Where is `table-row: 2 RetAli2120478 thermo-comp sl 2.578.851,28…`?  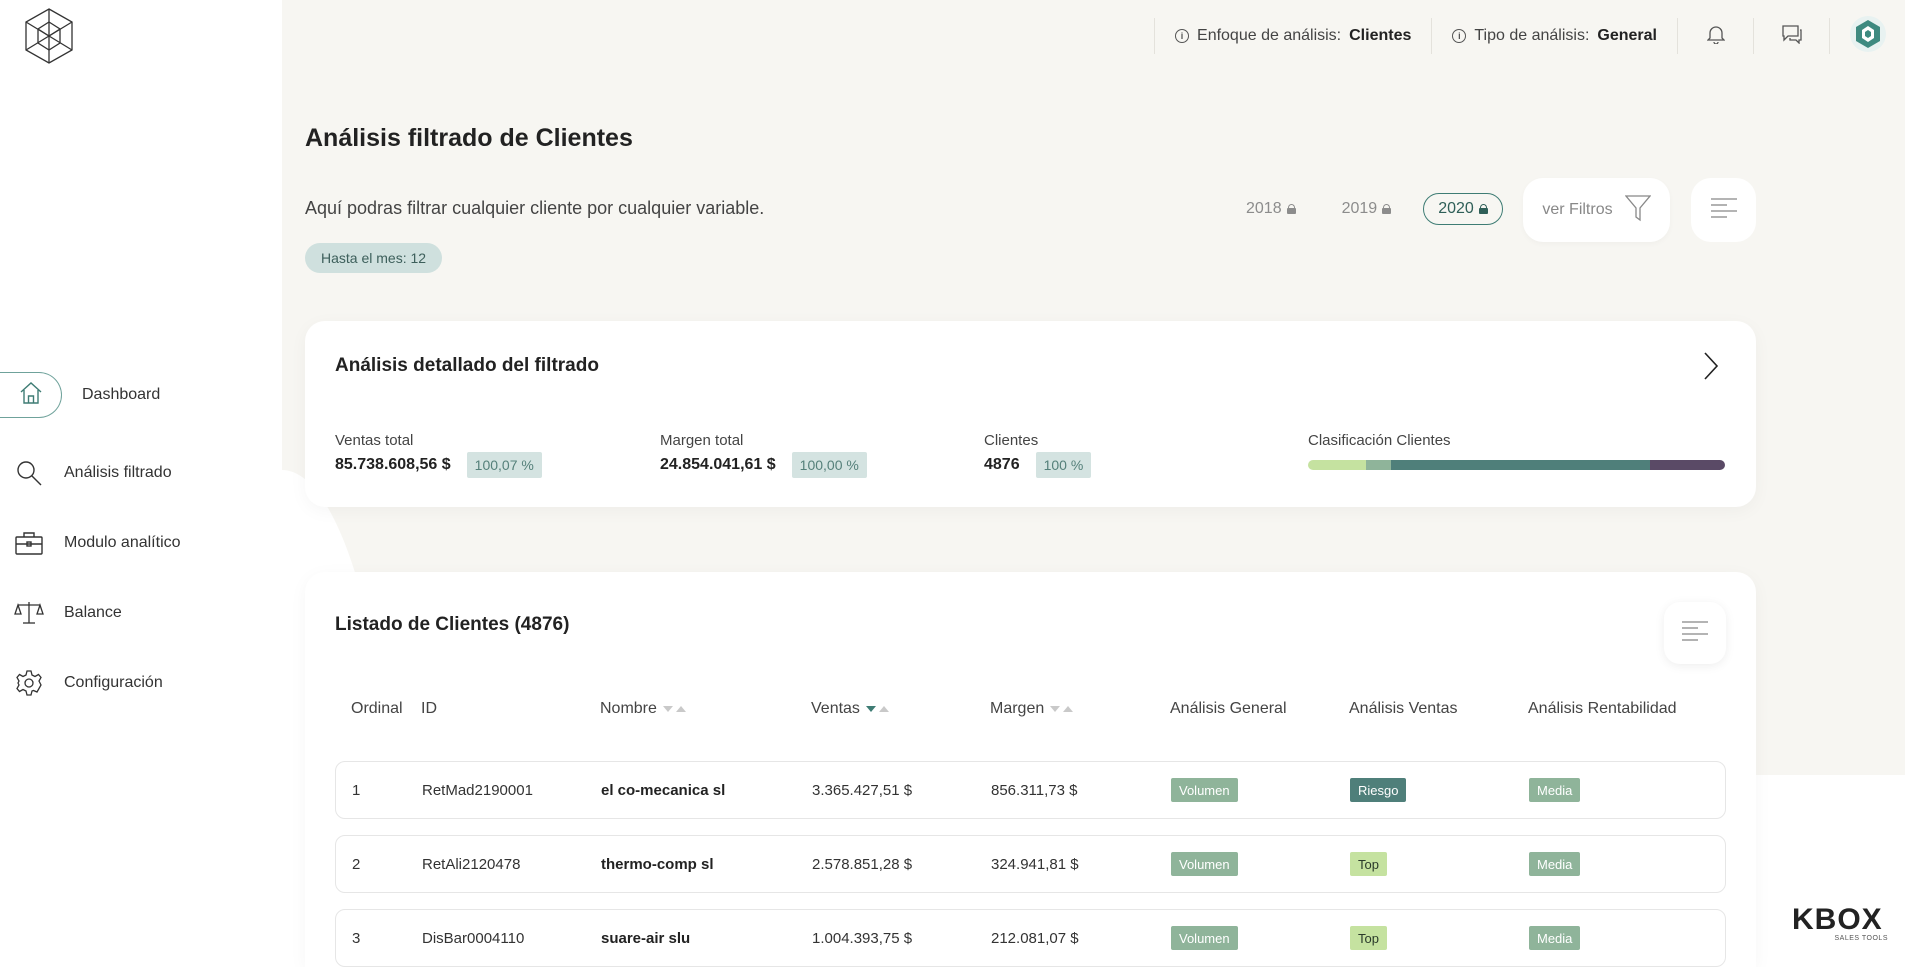 table-row: 2 RetAli2120478 thermo-comp sl 2.578.851,28… is located at coordinates (1030, 864).